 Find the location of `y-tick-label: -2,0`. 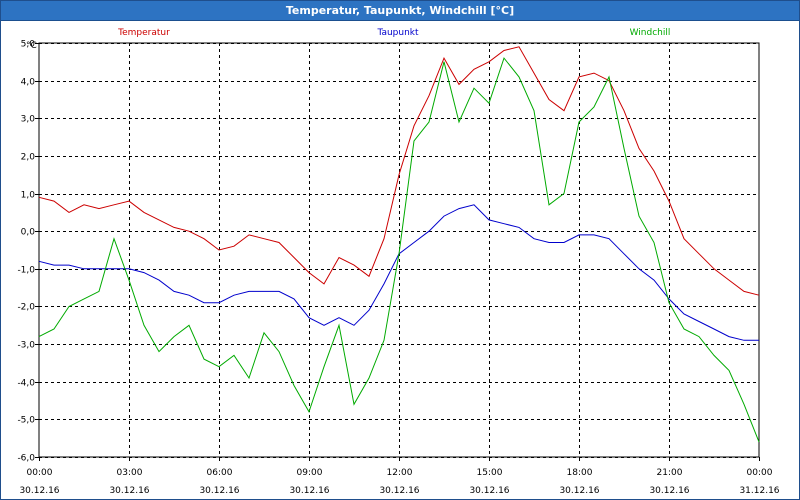

y-tick-label: -2,0 is located at coordinates (26, 308).